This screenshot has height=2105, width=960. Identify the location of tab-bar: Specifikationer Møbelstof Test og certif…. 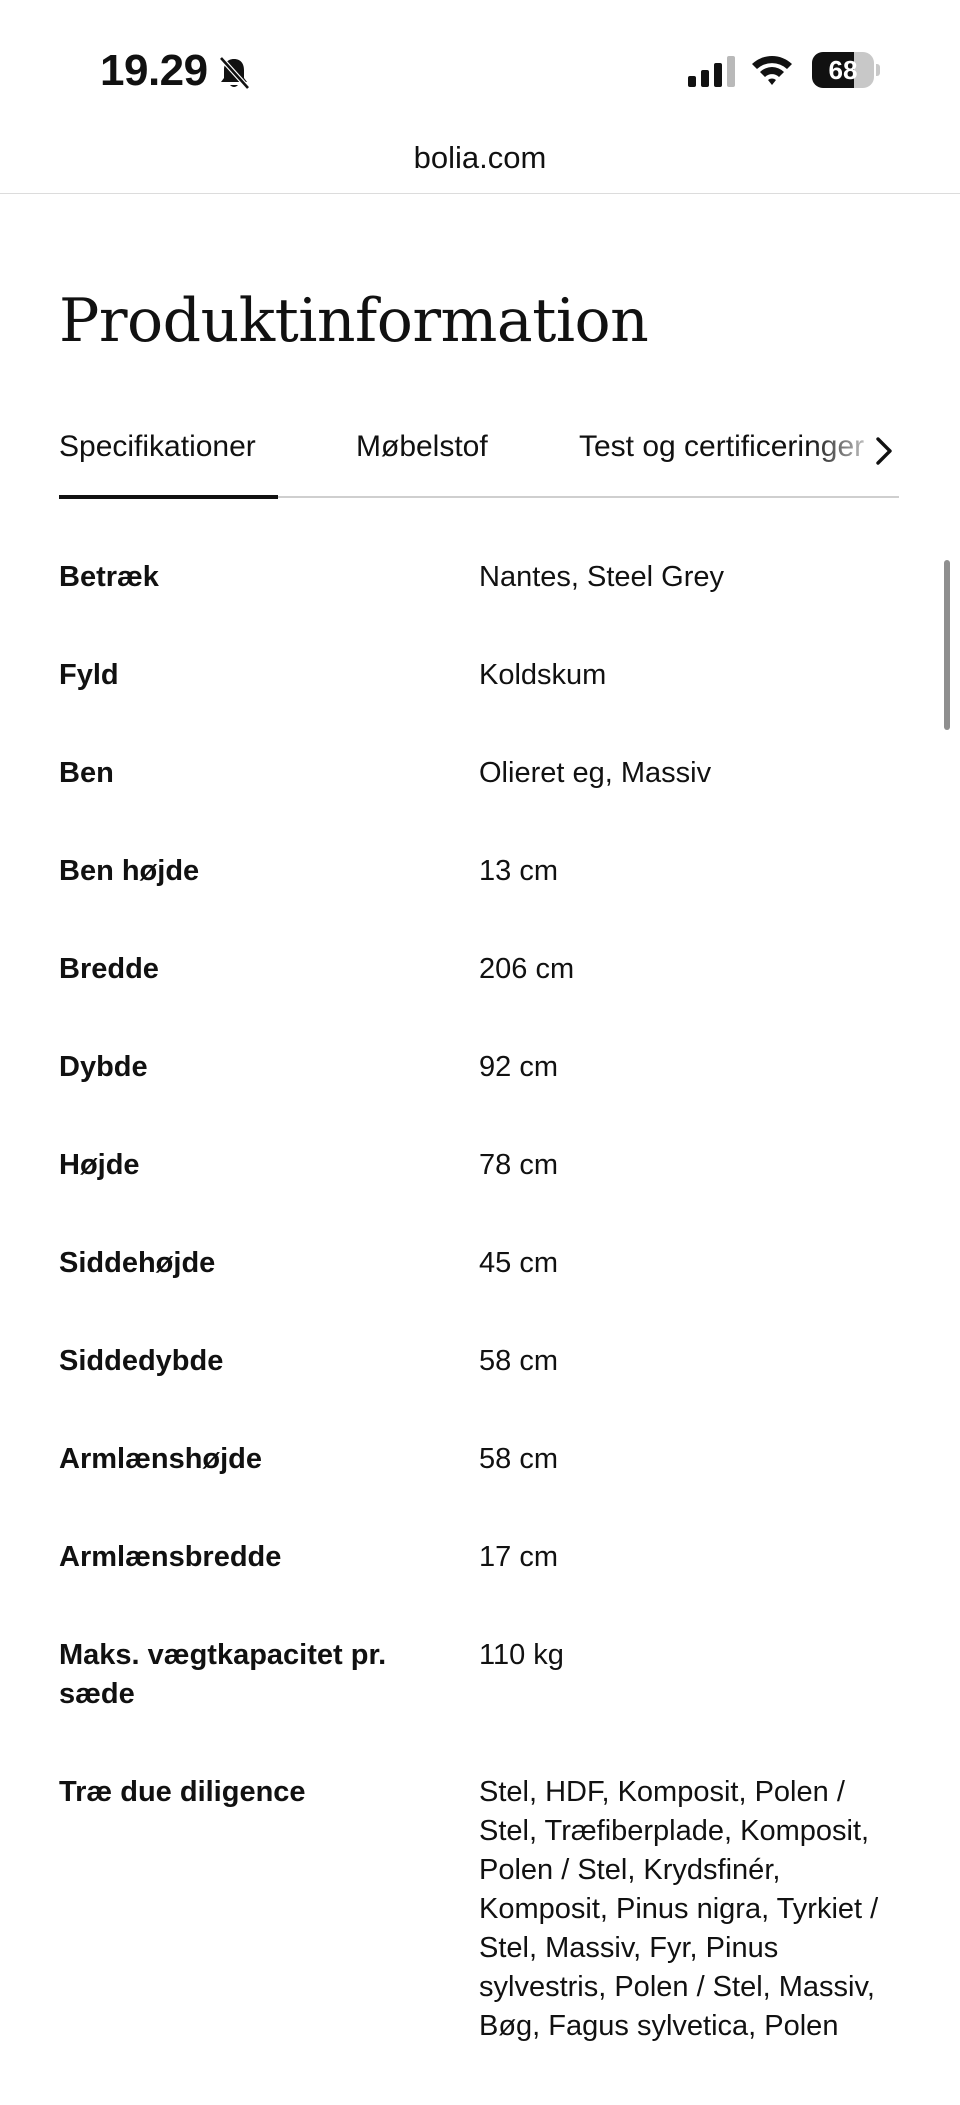
(479, 460).